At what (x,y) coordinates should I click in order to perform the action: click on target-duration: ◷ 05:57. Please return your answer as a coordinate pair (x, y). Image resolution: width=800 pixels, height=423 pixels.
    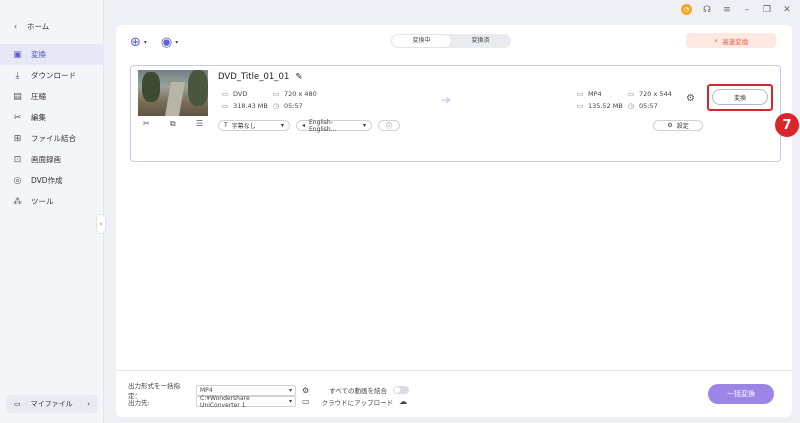
    Looking at the image, I should click on (642, 106).